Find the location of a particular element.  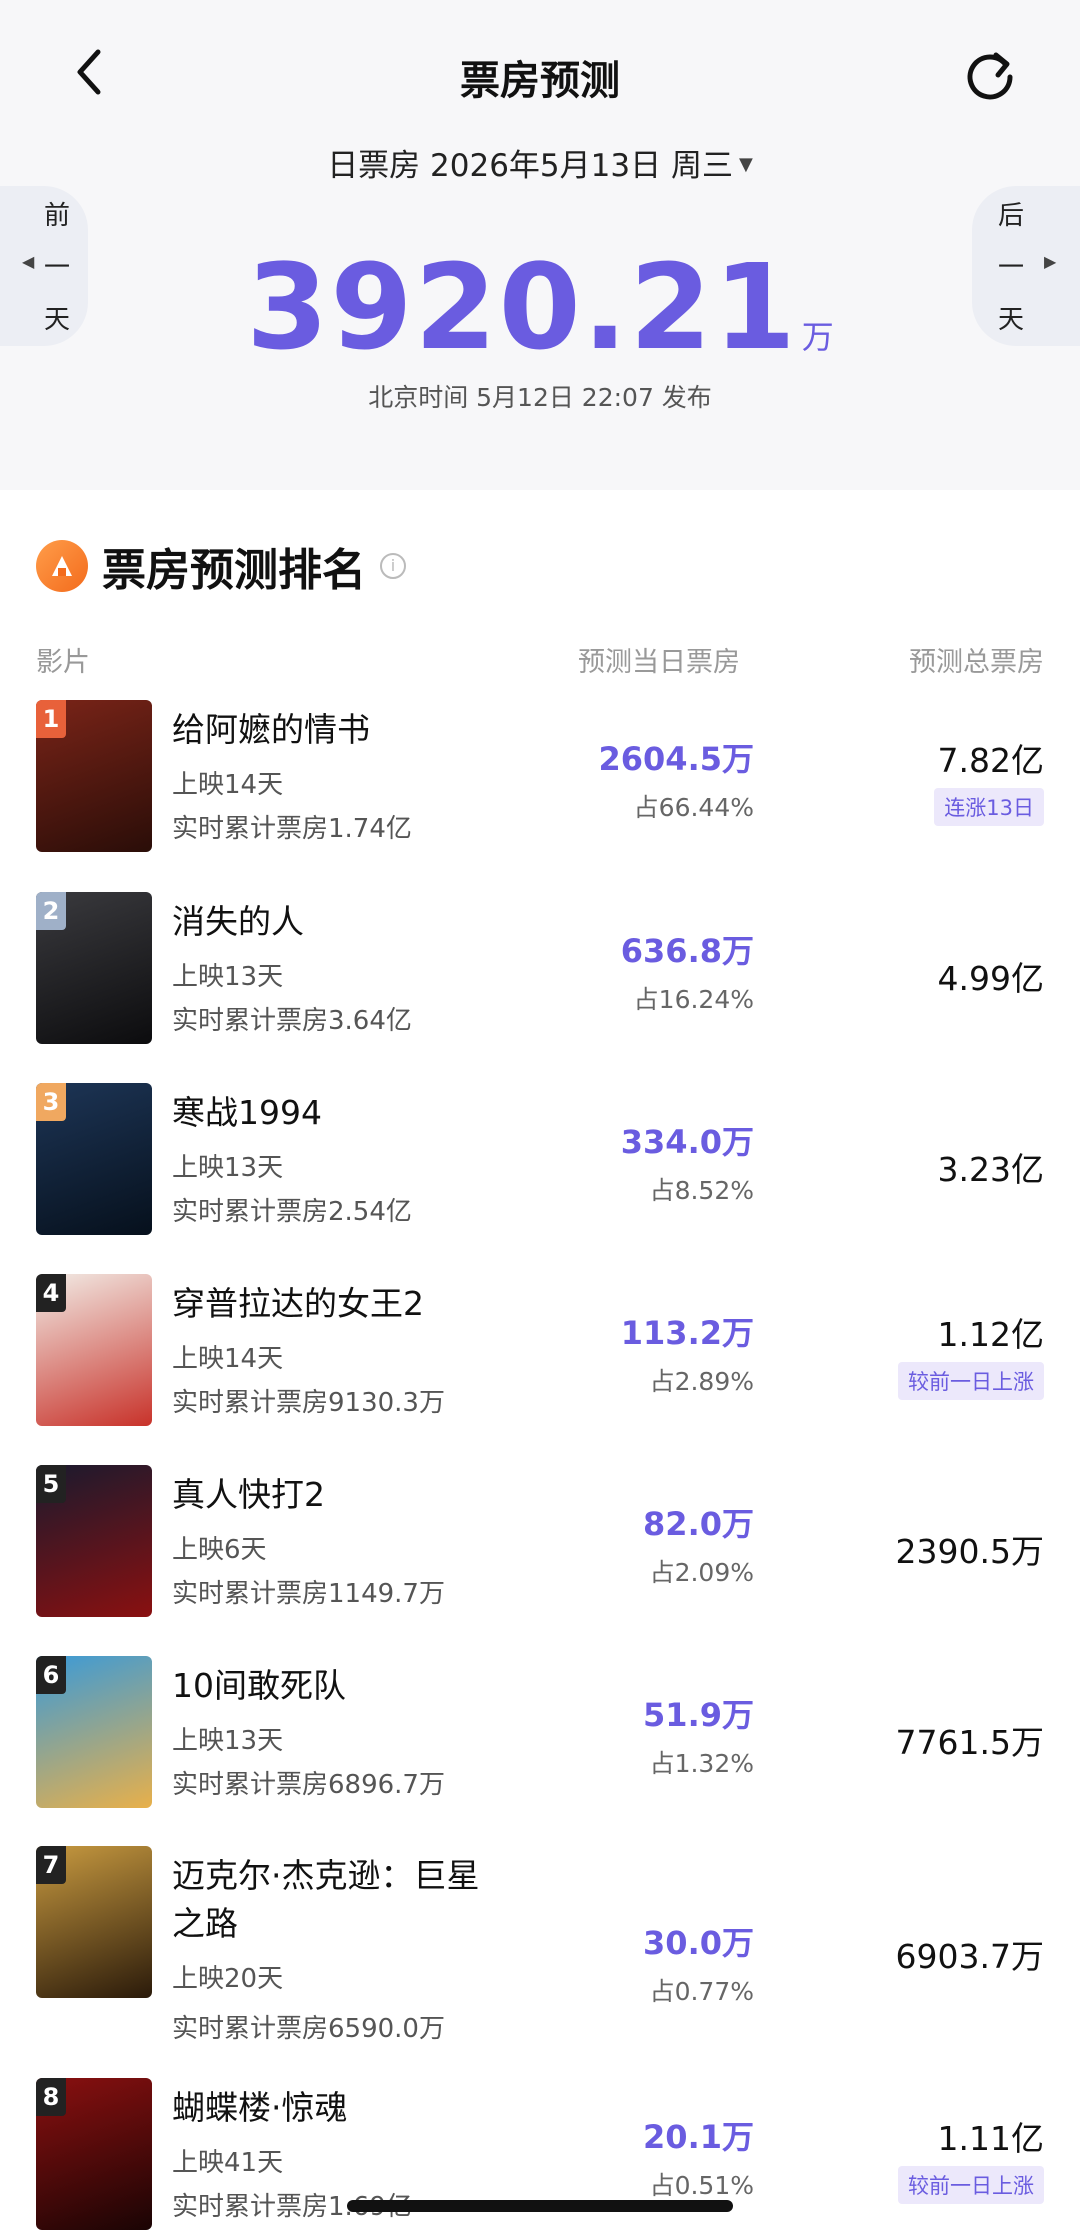

total-forecast: 1.12亿 is located at coordinates (990, 1334).